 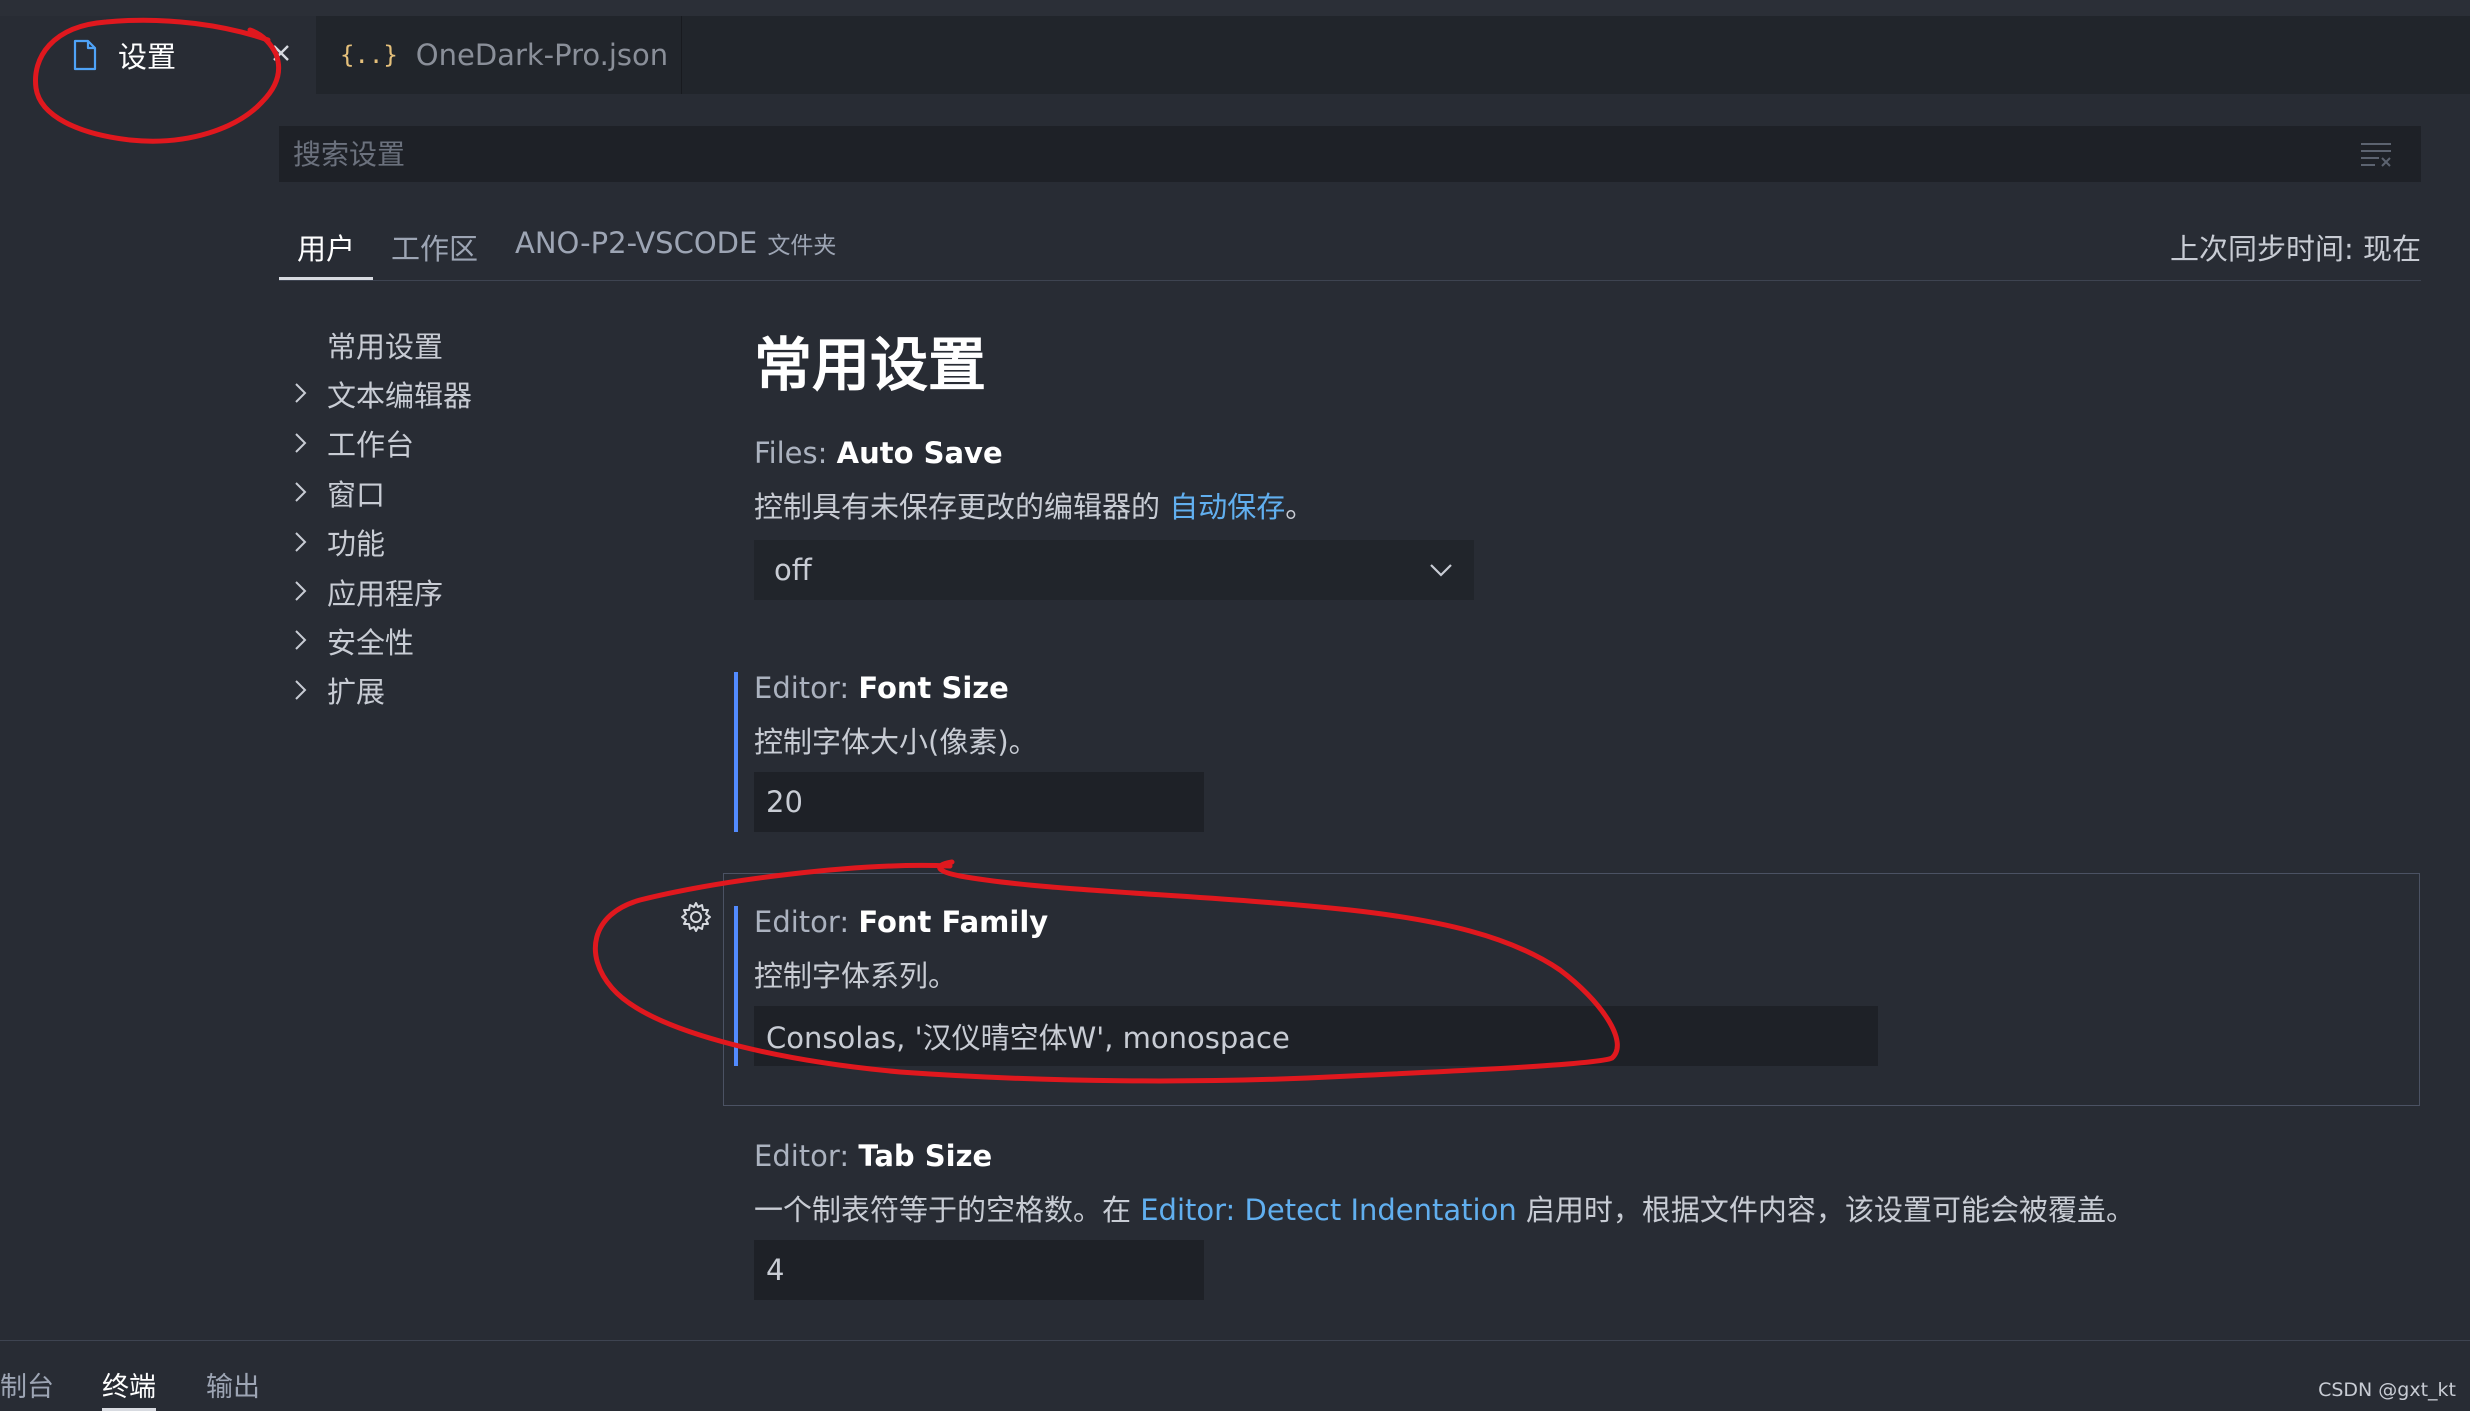 I want to click on toc-item-security: 安全性, so click(x=490, y=640).